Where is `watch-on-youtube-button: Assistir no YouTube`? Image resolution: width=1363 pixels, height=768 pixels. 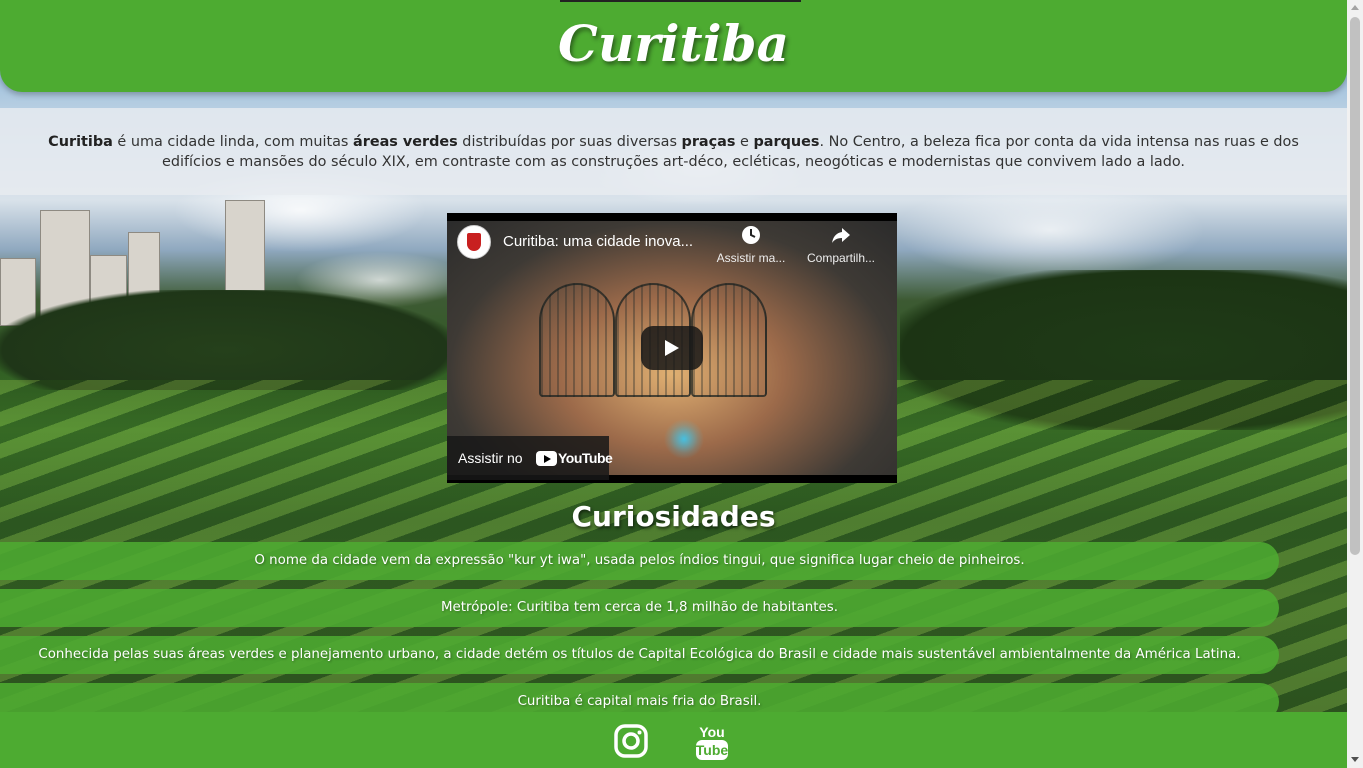
watch-on-youtube-button: Assistir no YouTube is located at coordinates (530, 458).